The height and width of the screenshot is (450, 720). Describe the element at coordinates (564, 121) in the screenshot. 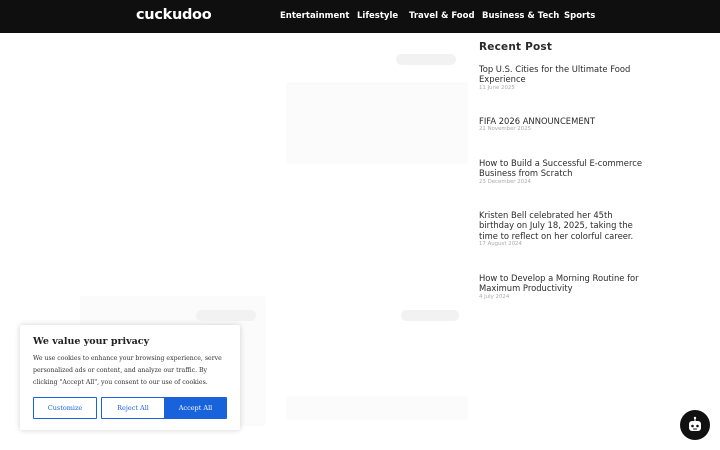

I see `post-title: FIFA 2026 ANNOUNCEMENT` at that location.